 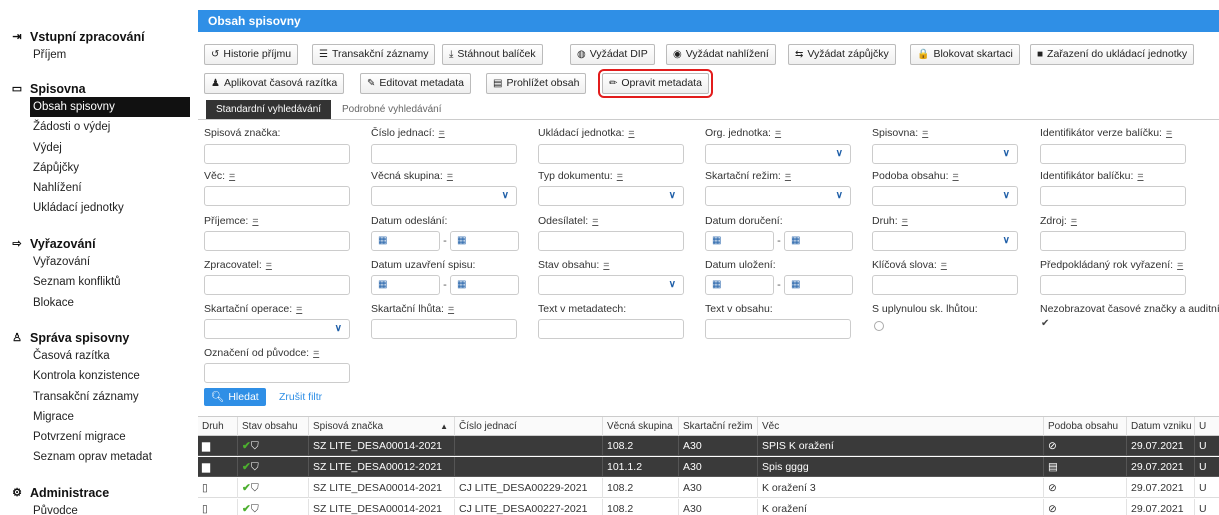 What do you see at coordinates (235, 397) in the screenshot?
I see `search-button: 🔍︎ Hledat` at bounding box center [235, 397].